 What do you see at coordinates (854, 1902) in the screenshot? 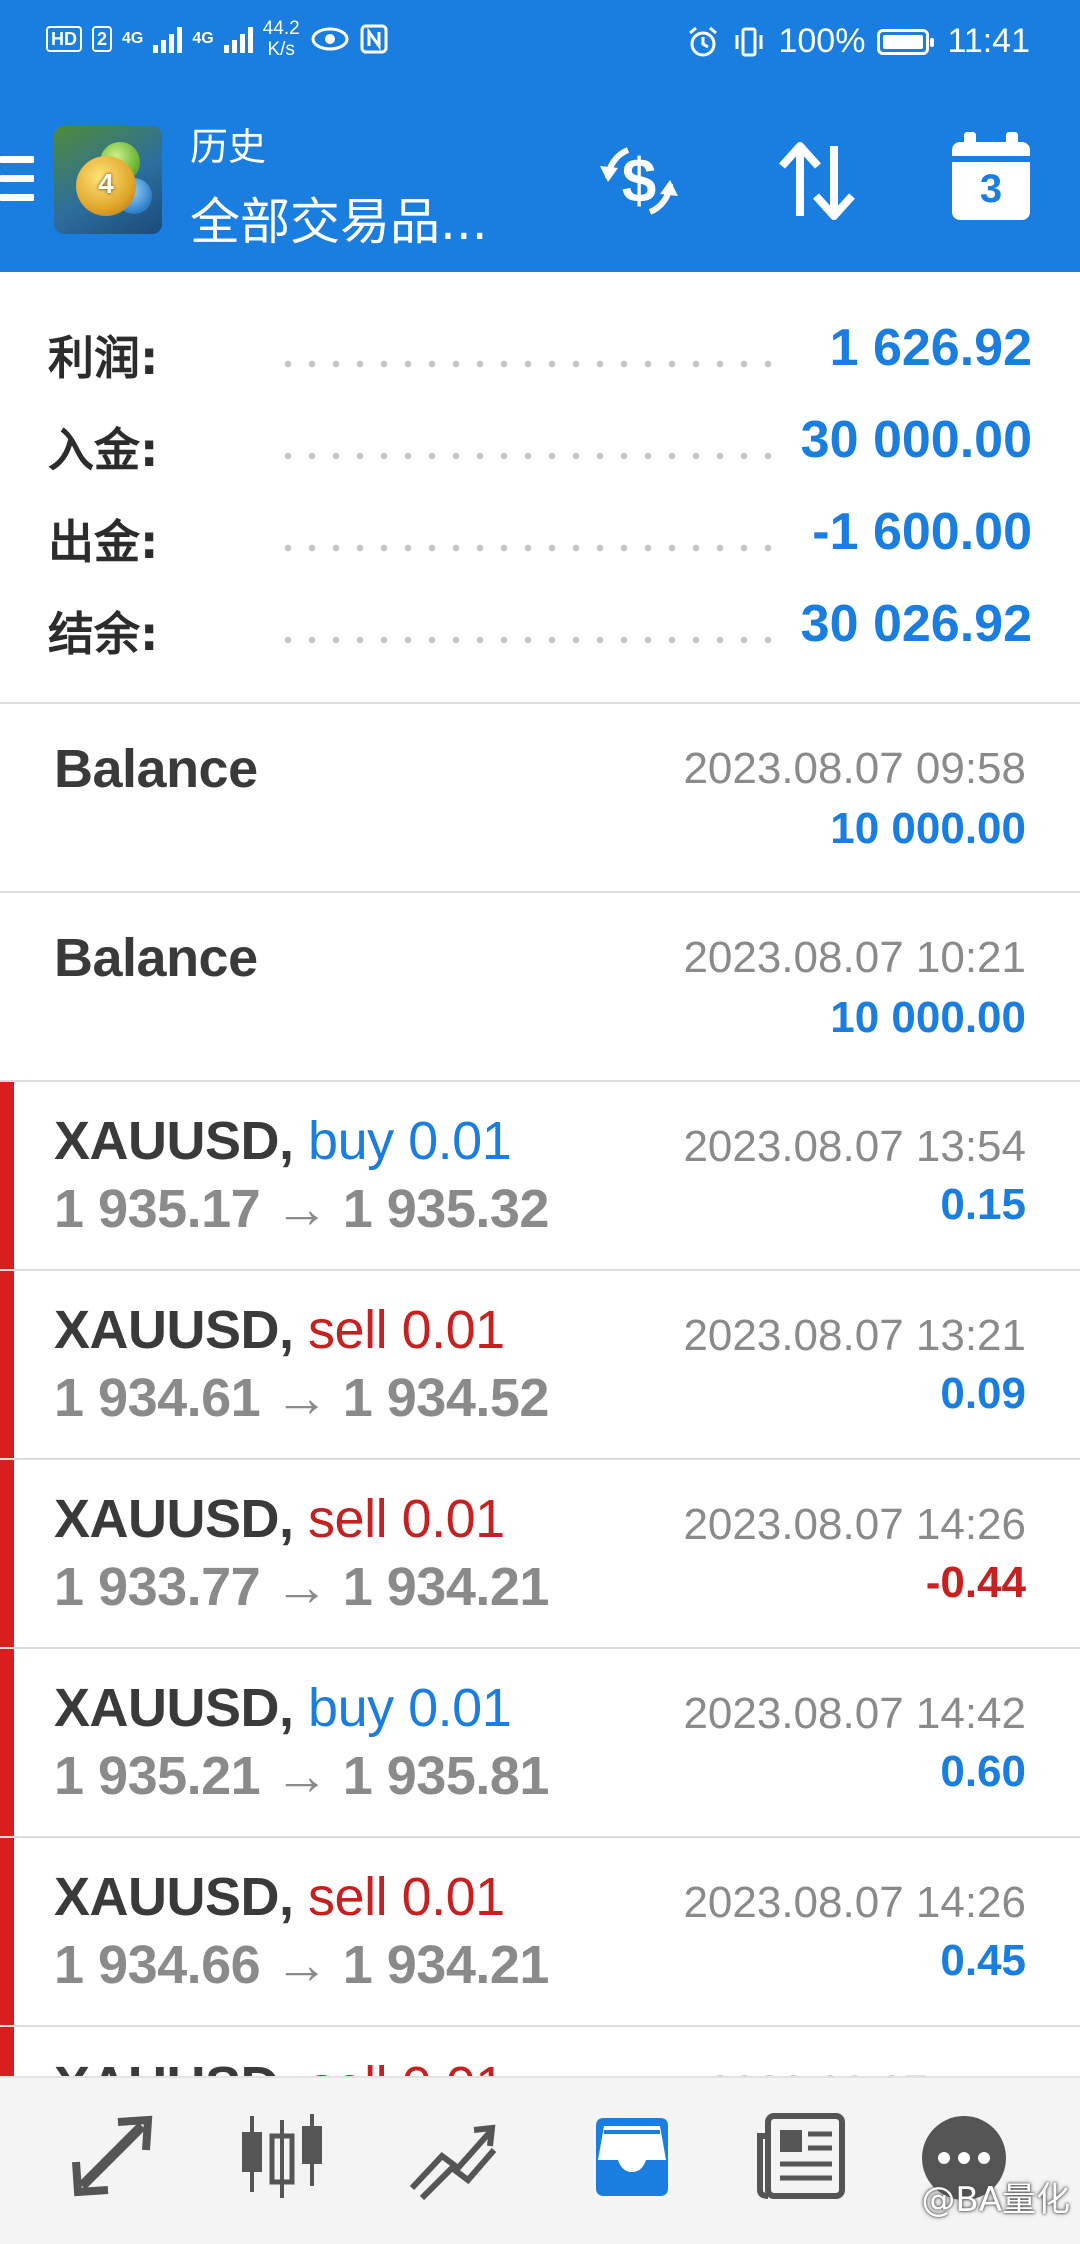
I see `deal-time: 2023.08.07 14:26` at bounding box center [854, 1902].